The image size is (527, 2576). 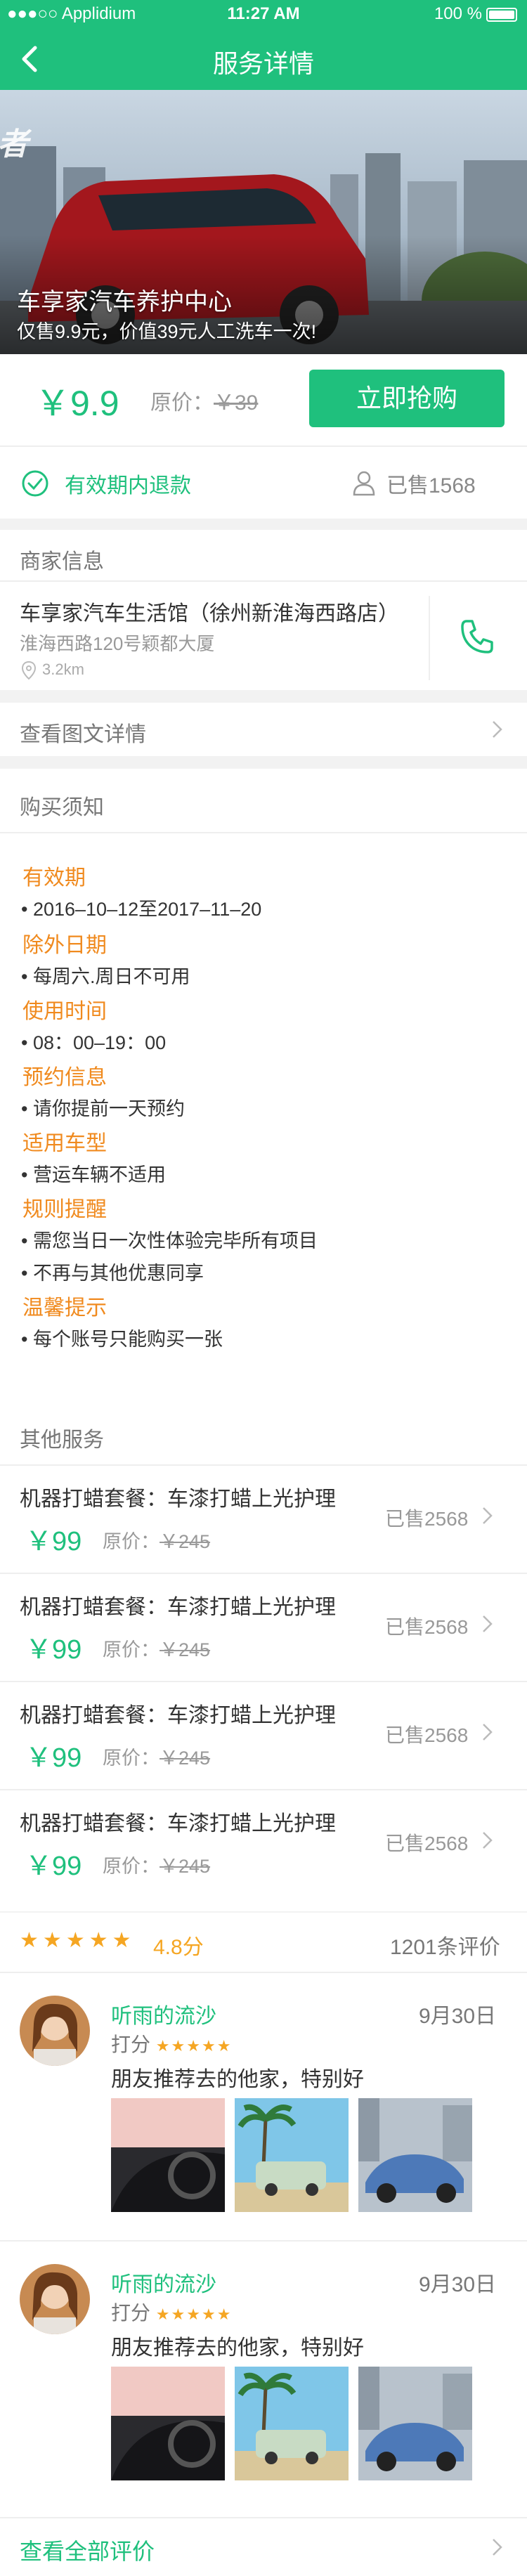 I want to click on notice-item: • 需您当日一次性体验完毕所有项目, so click(x=169, y=1240).